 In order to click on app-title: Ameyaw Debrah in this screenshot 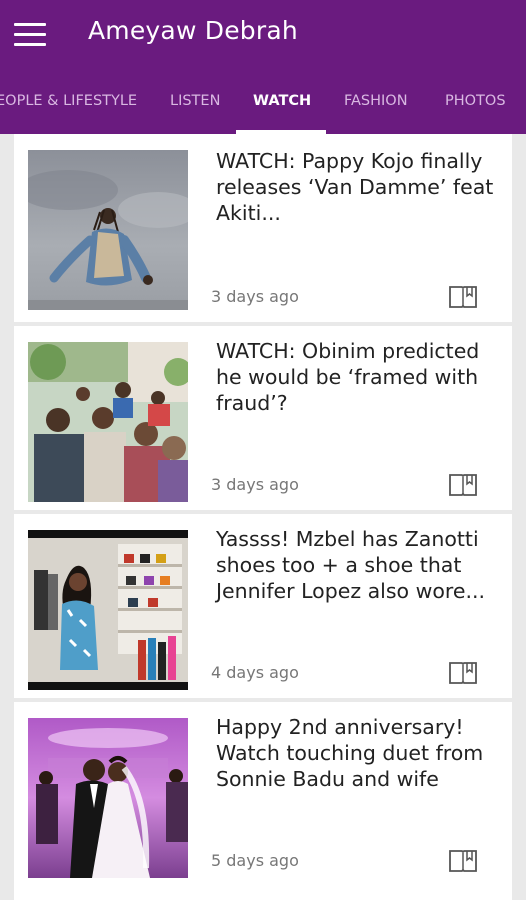, I will do `click(193, 30)`.